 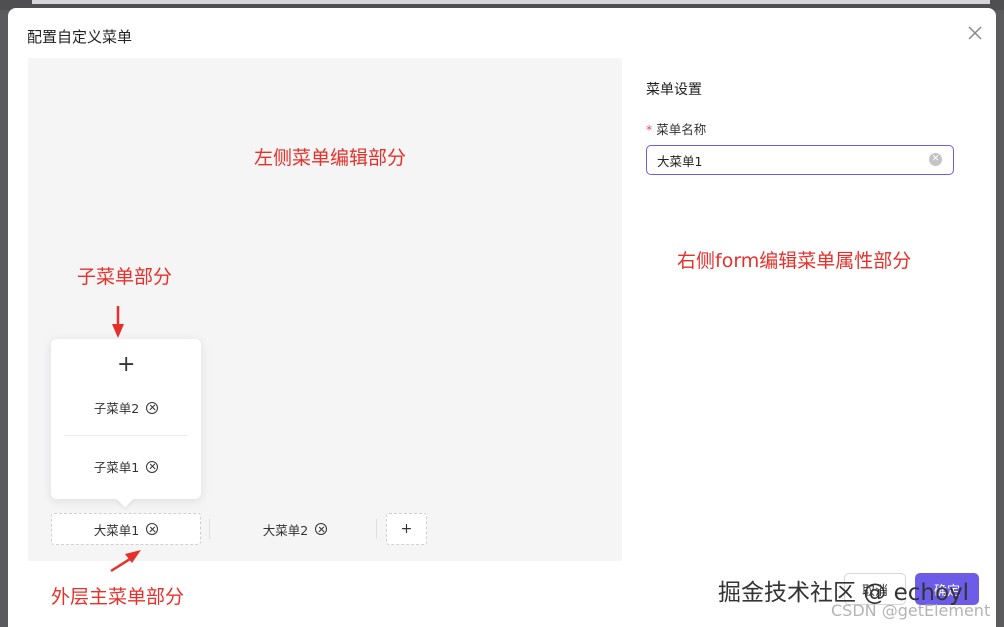 What do you see at coordinates (80, 37) in the screenshot?
I see `dialog-title: 配置自定义菜单` at bounding box center [80, 37].